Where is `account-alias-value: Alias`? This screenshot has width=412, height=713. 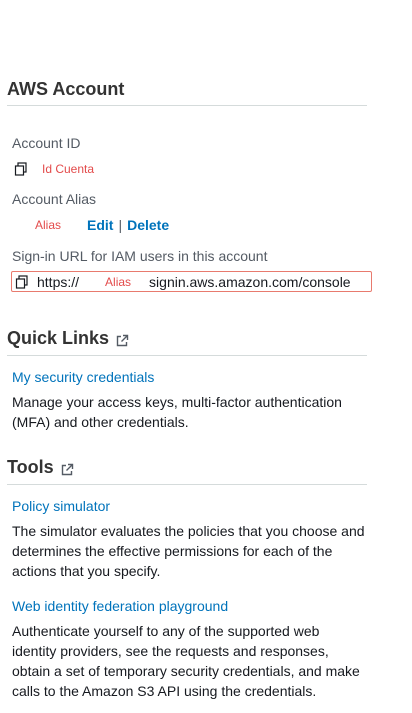 account-alias-value: Alias is located at coordinates (48, 225).